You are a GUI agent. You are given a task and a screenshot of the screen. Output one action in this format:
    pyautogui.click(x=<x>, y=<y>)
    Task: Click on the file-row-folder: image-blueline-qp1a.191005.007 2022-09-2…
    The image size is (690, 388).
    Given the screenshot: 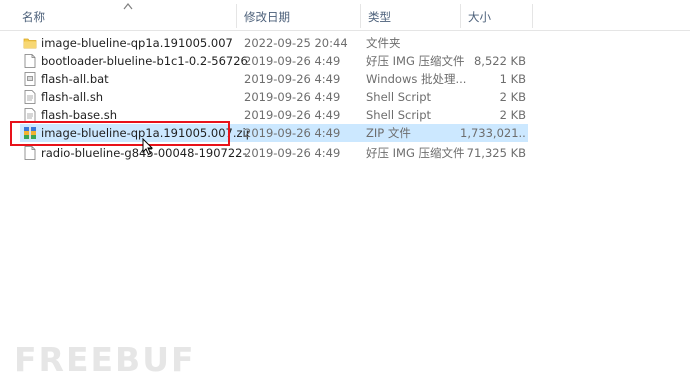 What is the action you would take?
    pyautogui.click(x=274, y=43)
    